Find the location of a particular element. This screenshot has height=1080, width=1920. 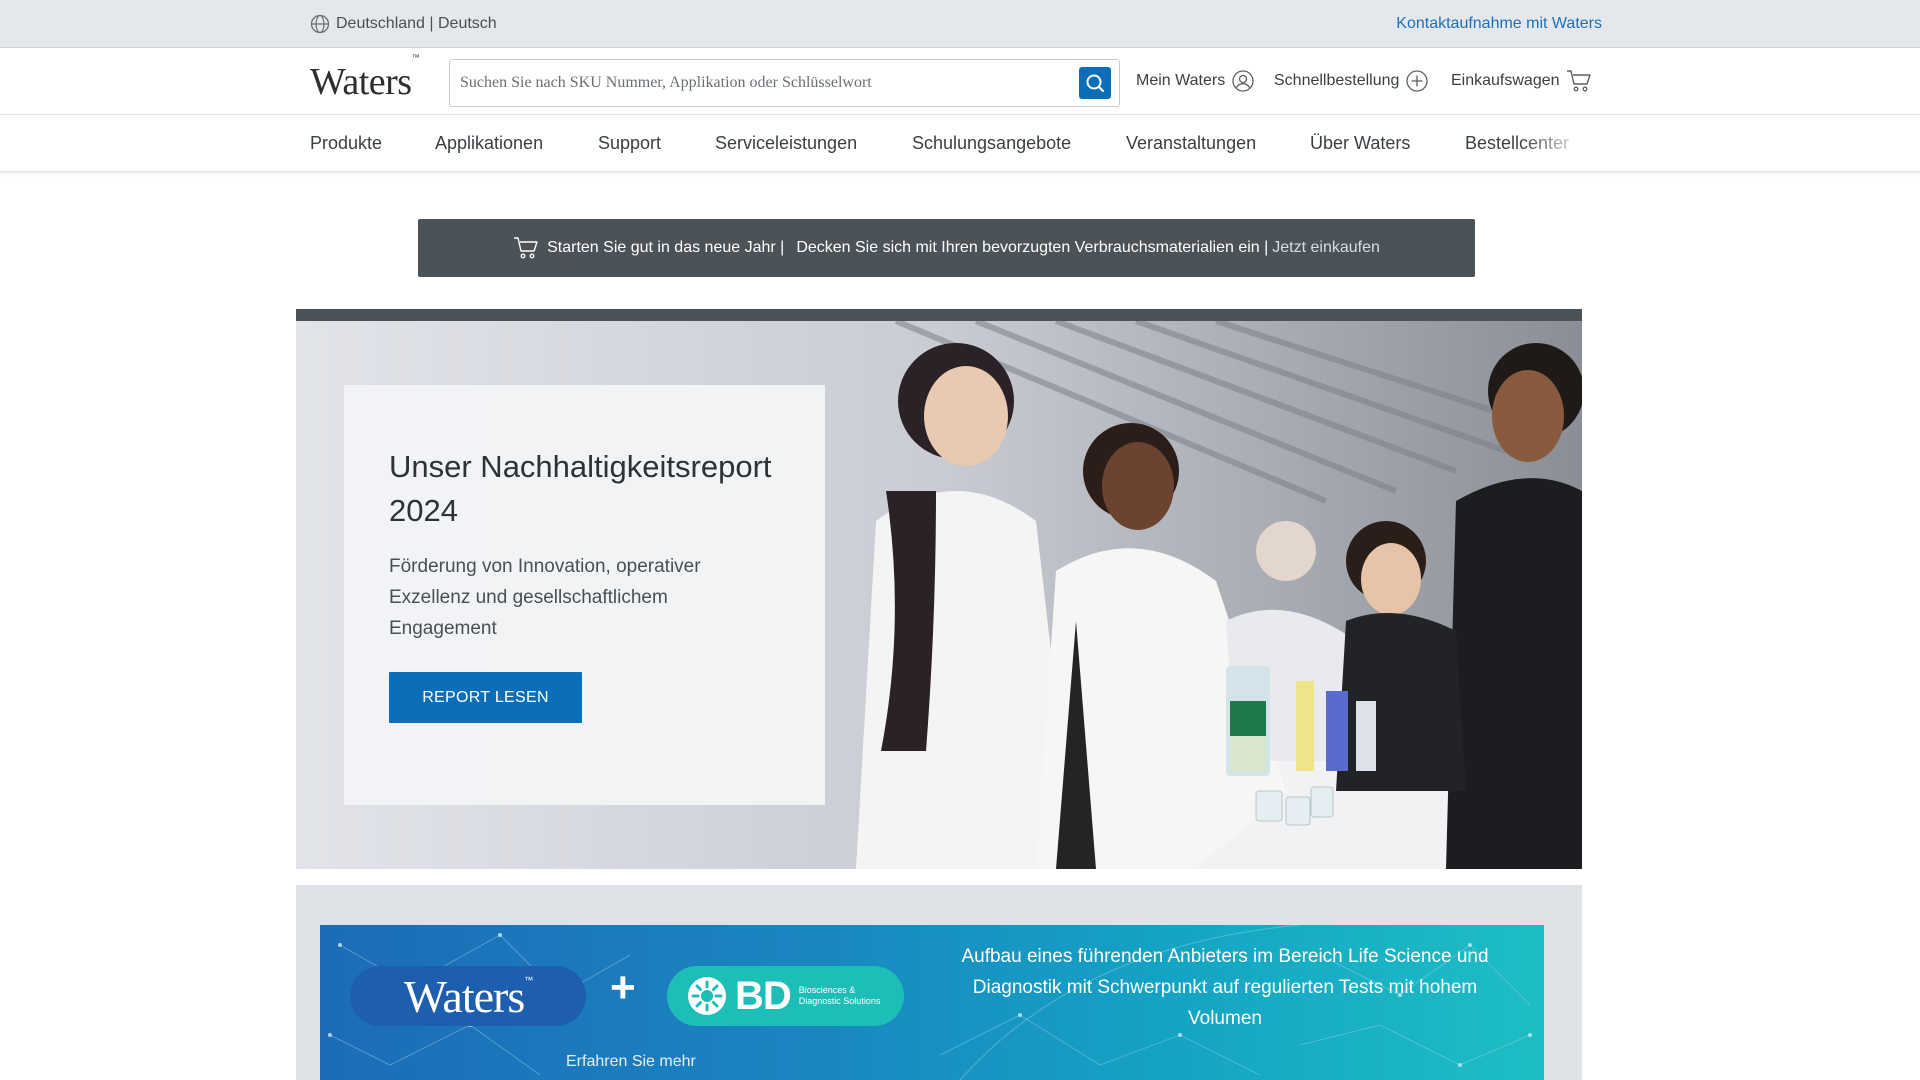

search-icon is located at coordinates (1095, 83).